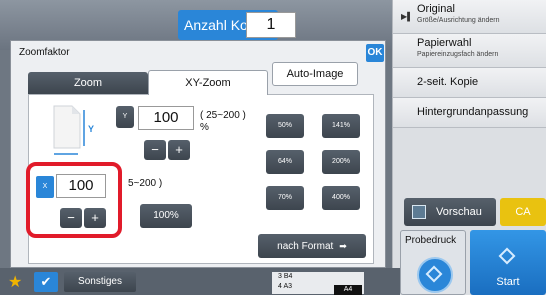  I want to click on preview-button: Vorschau, so click(450, 212).